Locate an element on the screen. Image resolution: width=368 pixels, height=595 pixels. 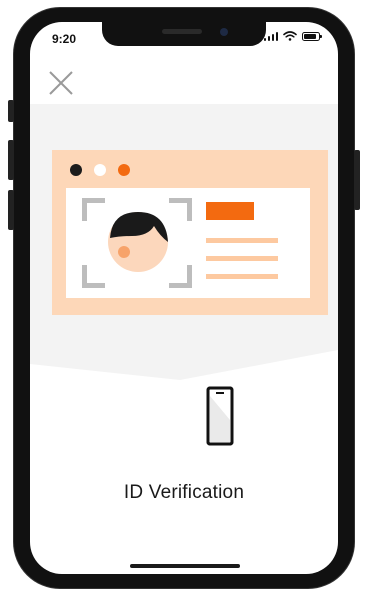
window-dot-white is located at coordinates (100, 170).